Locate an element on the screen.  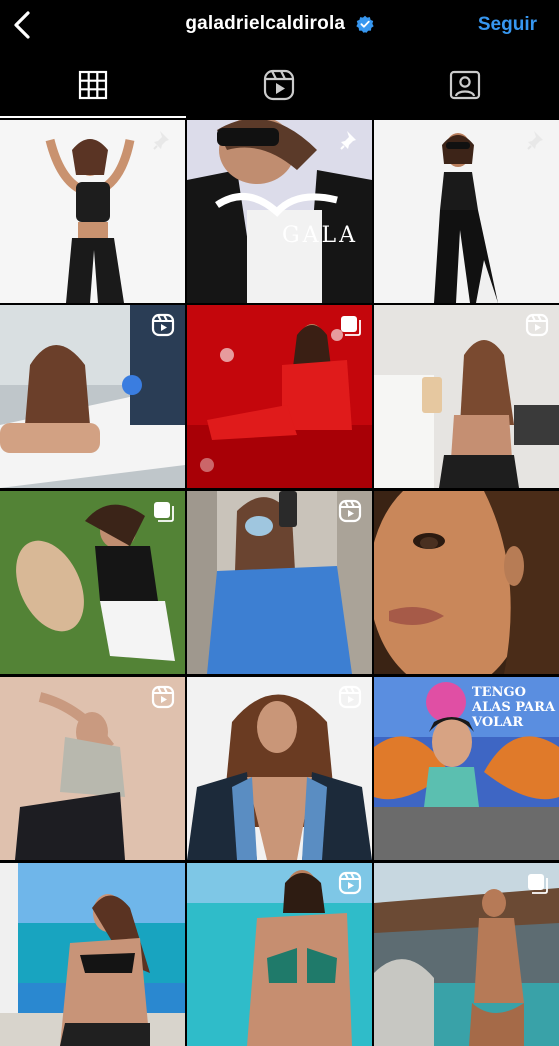
verified-badge-icon is located at coordinates (365, 24).